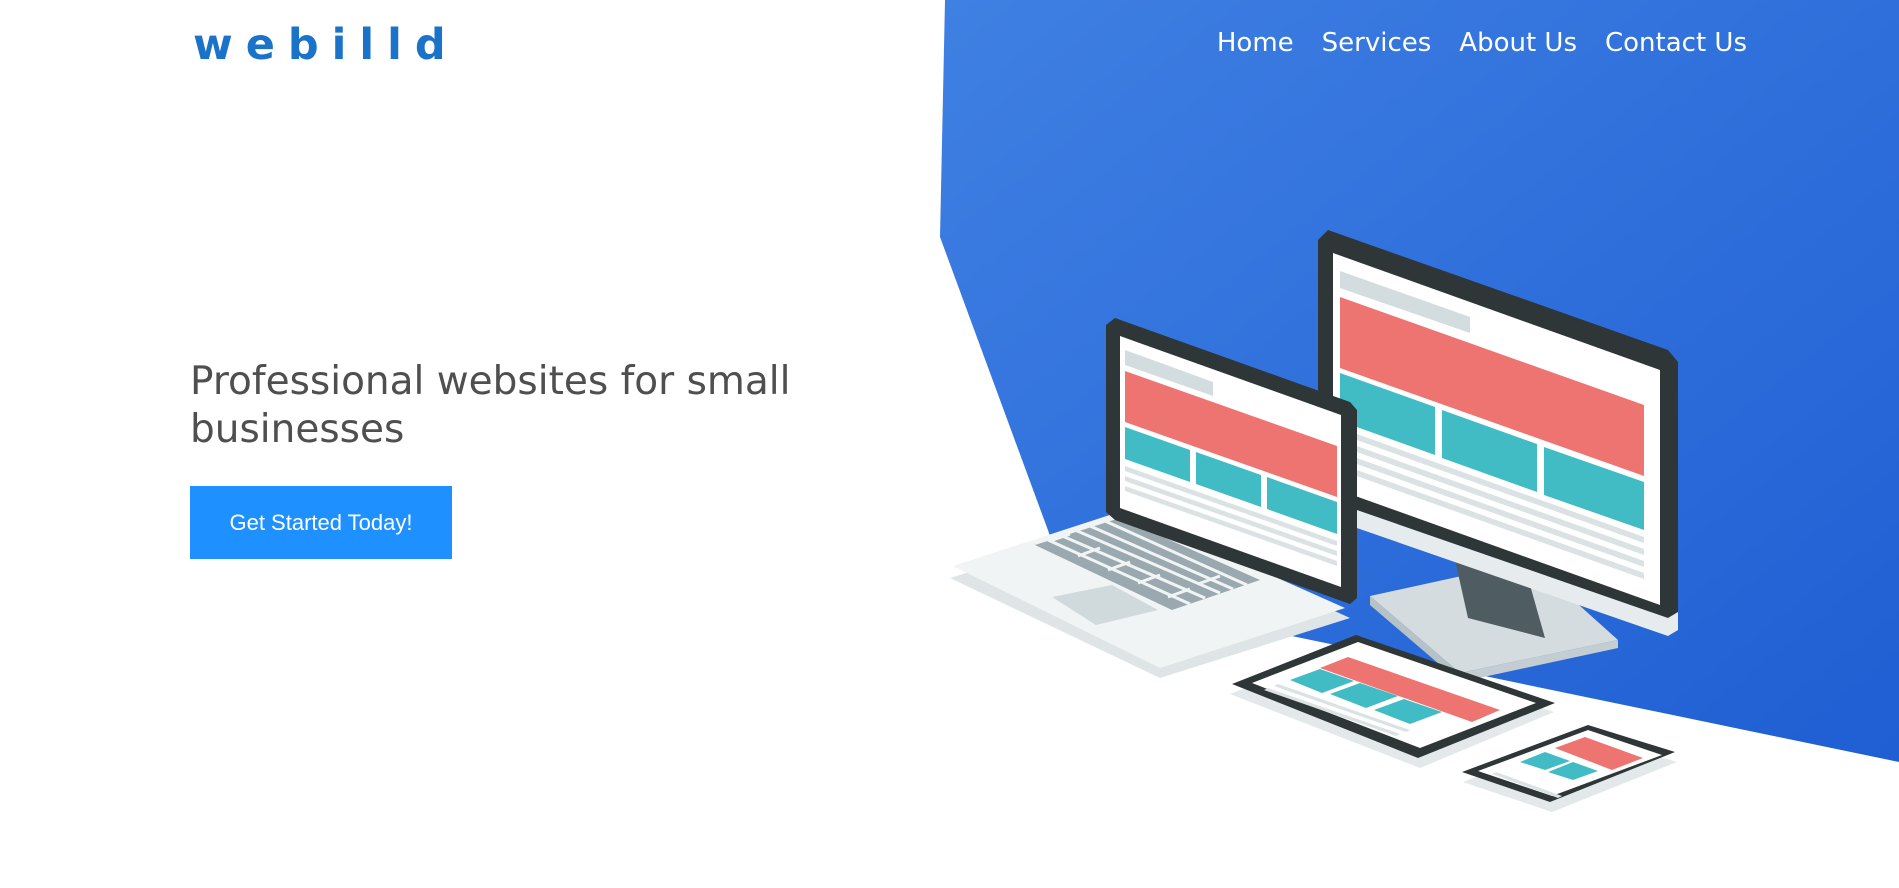  What do you see at coordinates (321, 522) in the screenshot?
I see `get-started-button: Get Started Today!` at bounding box center [321, 522].